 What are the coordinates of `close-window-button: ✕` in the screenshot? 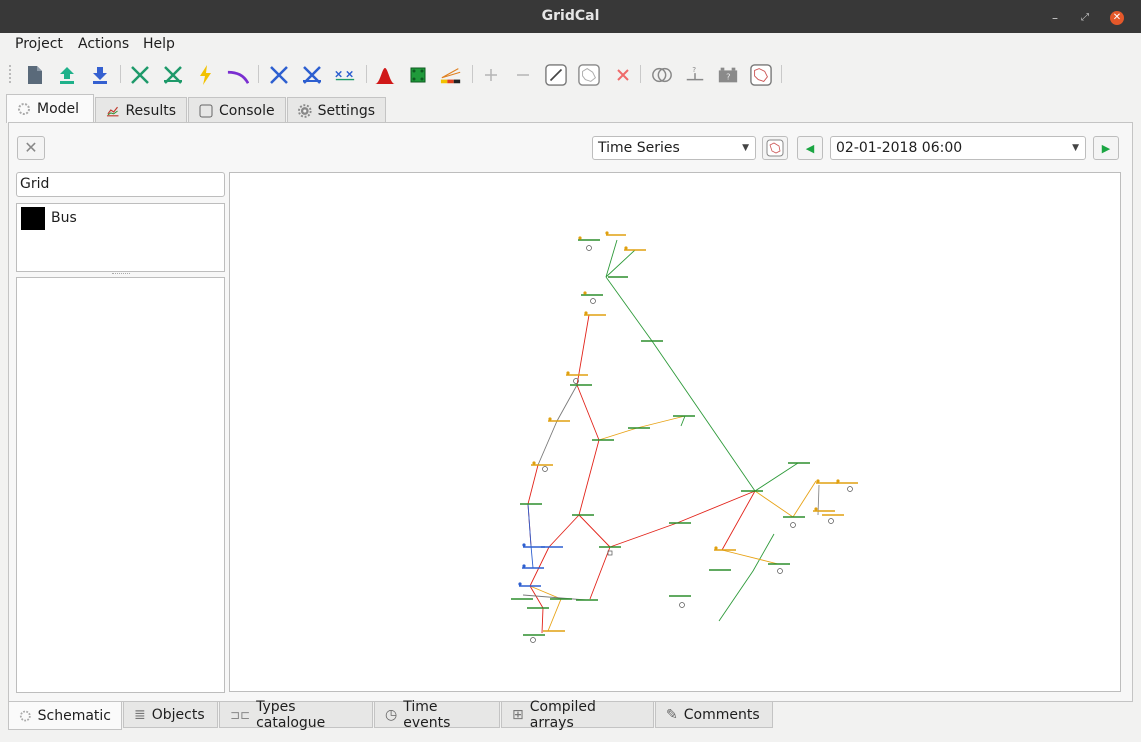 It's located at (1117, 18).